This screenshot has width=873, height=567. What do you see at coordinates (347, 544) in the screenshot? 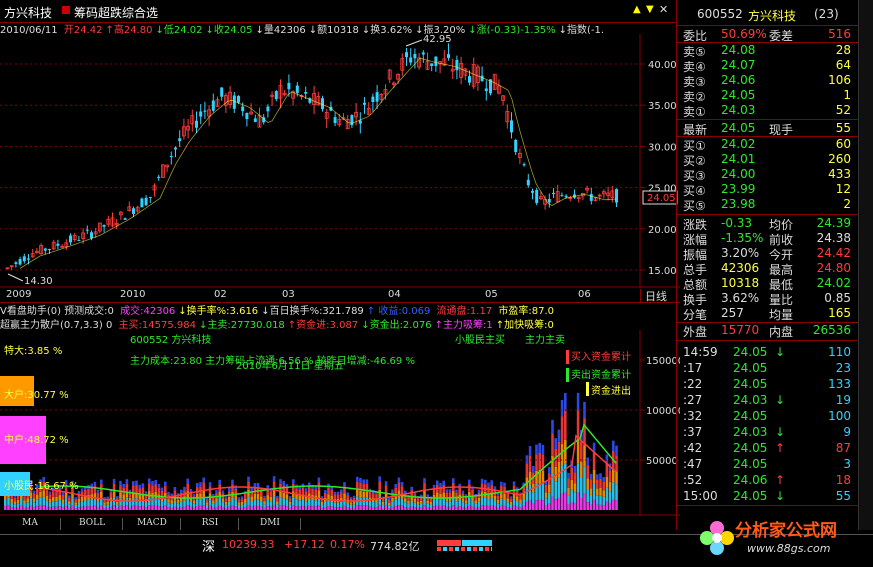
I see `index-pct: 0.17%` at bounding box center [347, 544].